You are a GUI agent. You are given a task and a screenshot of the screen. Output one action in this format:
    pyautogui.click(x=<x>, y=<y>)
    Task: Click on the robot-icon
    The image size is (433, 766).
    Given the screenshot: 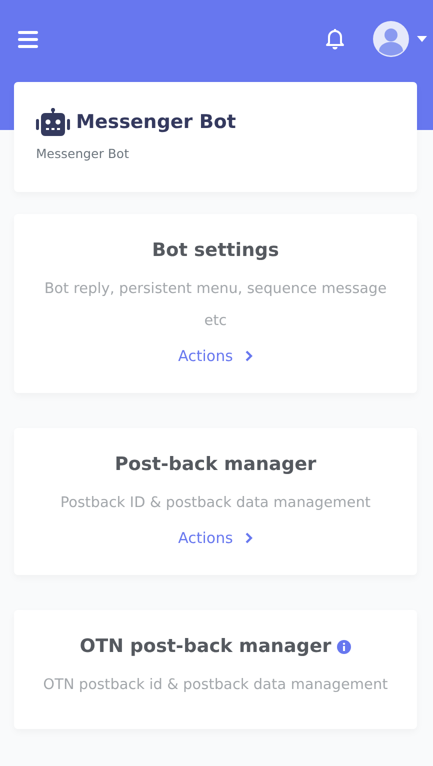 What is the action you would take?
    pyautogui.click(x=53, y=122)
    